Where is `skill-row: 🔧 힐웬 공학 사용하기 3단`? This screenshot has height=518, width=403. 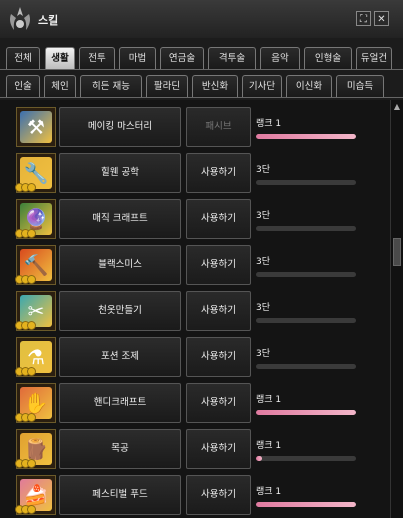
skill-row: 🔧 힐웬 공학 사용하기 3단 is located at coordinates (195, 173).